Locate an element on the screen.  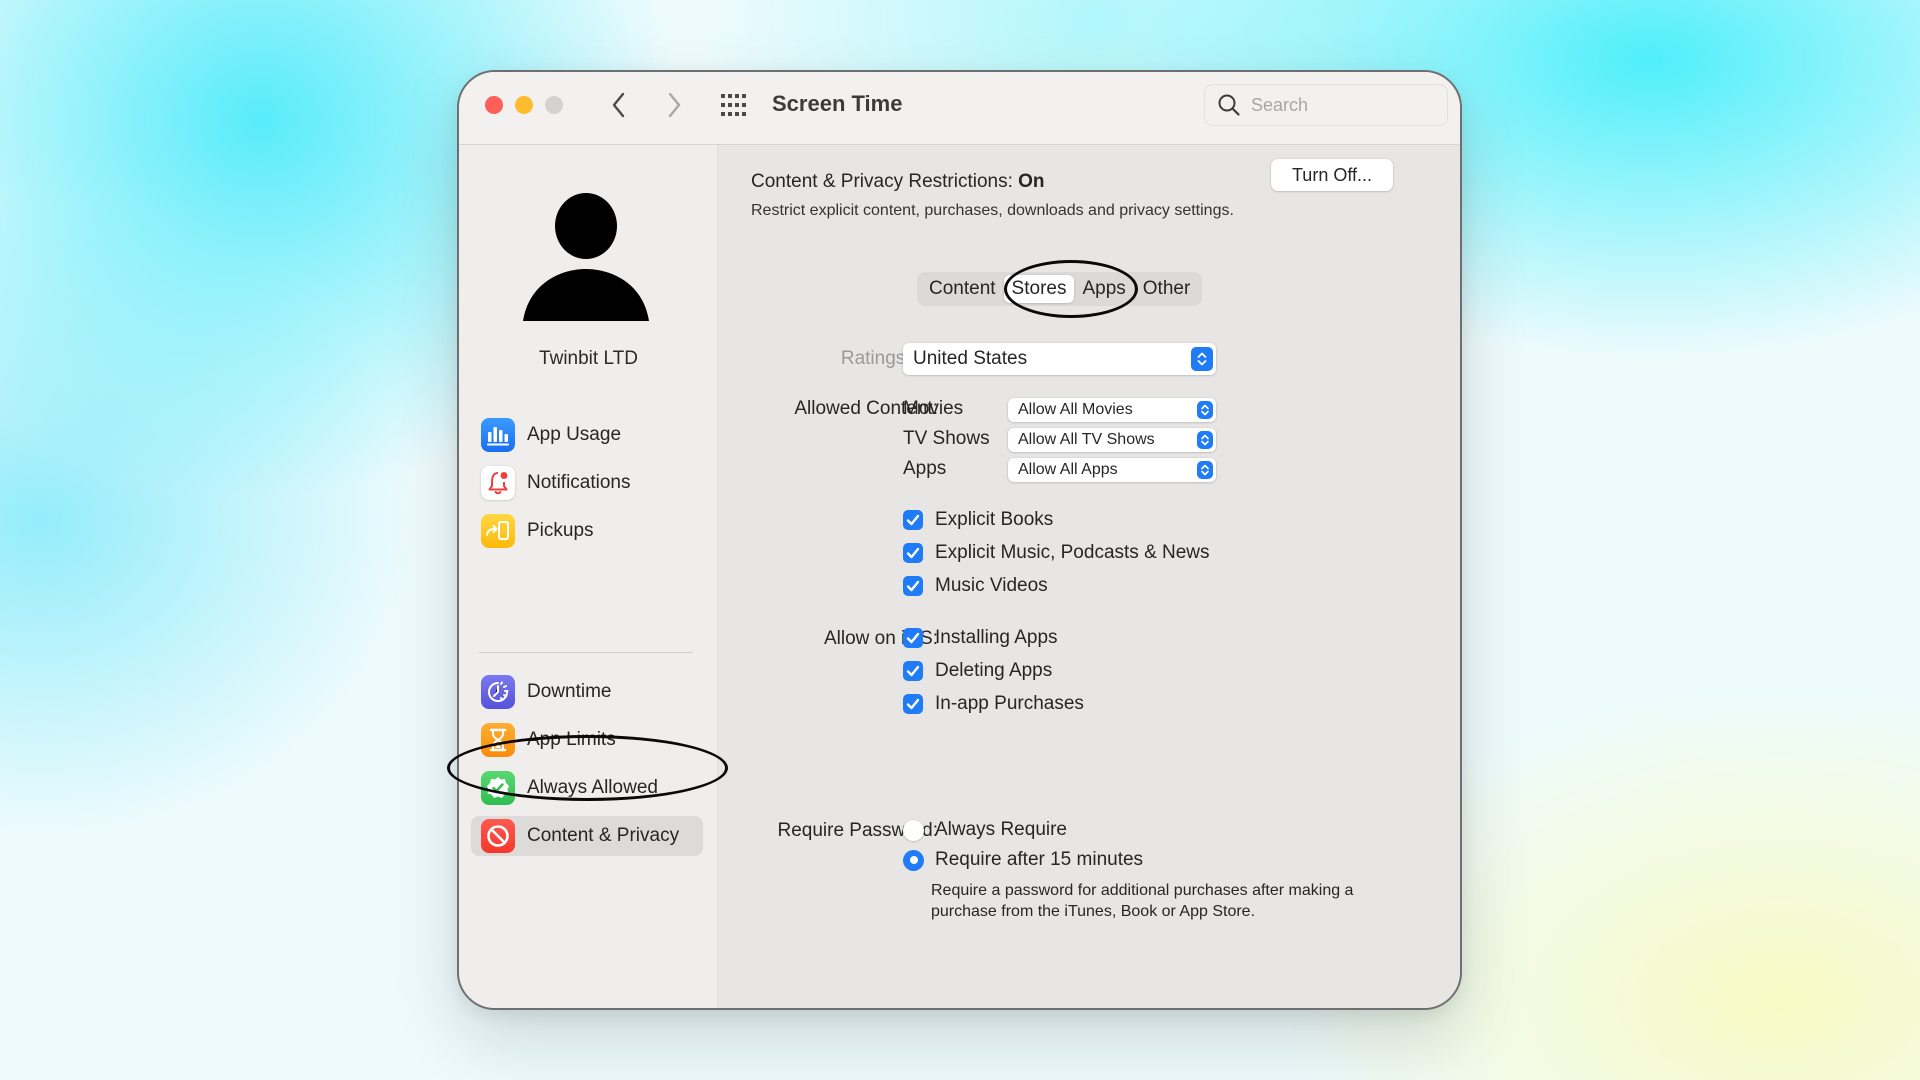
sidebar-item-app-limits: App Limits is located at coordinates (587, 740).